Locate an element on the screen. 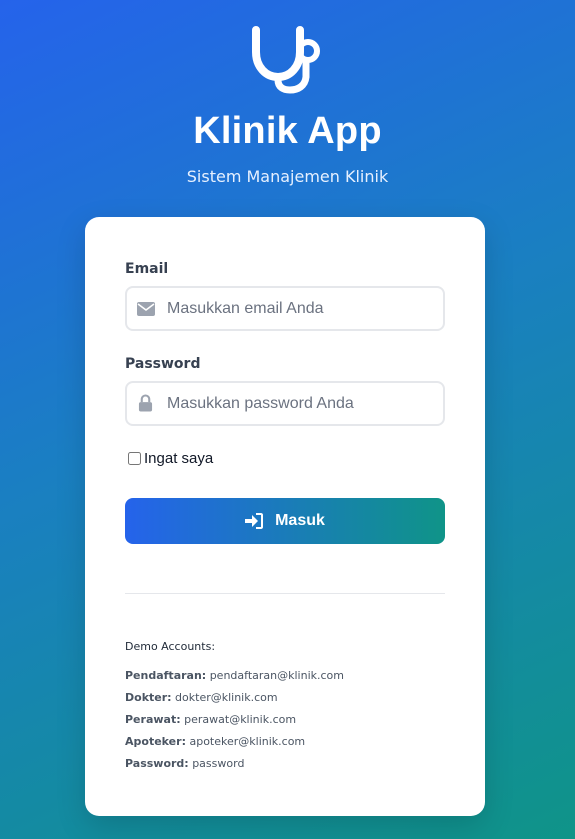 Image resolution: width=575 pixels, height=839 pixels. demo-account-value: dokter@klinik.com is located at coordinates (226, 697).